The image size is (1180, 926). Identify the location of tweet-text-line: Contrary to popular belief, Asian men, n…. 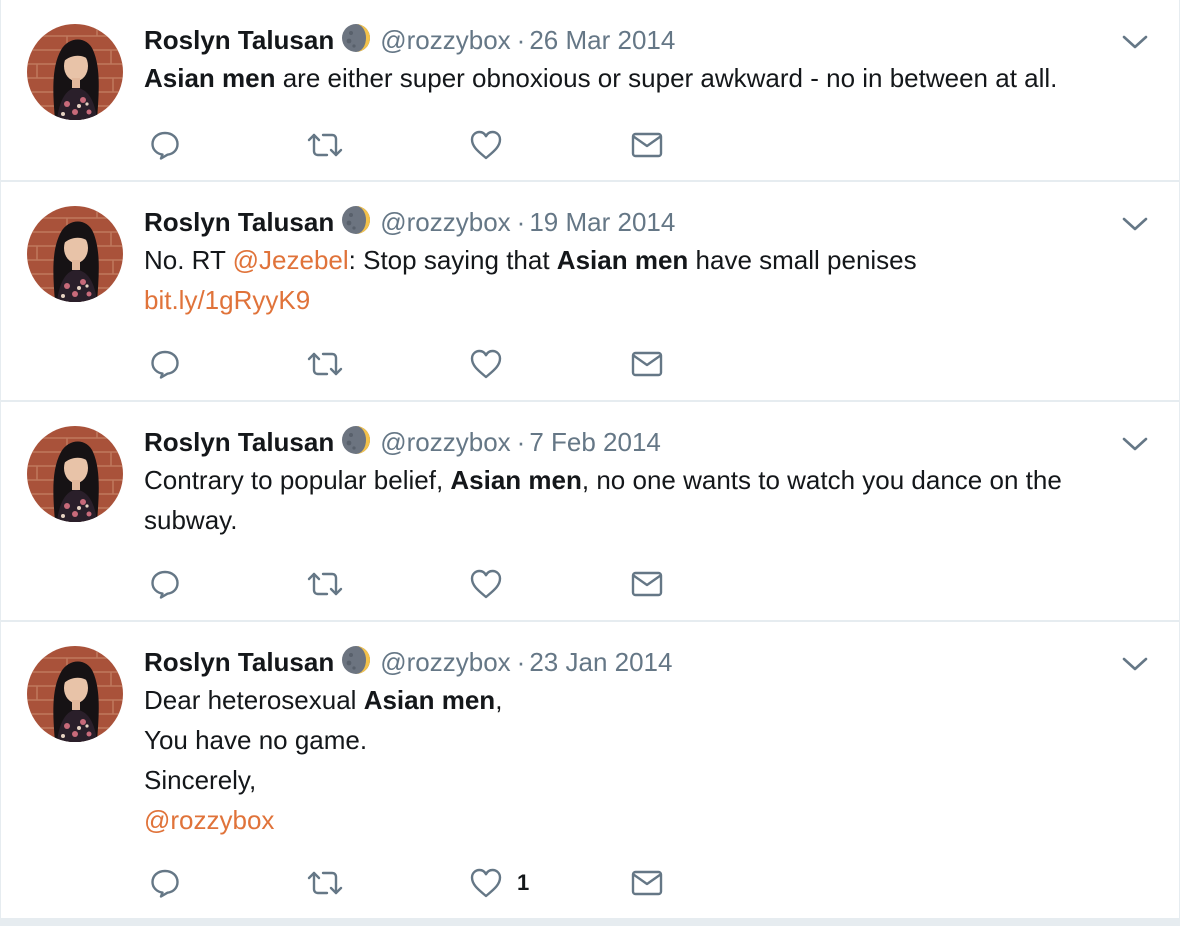
(646, 480).